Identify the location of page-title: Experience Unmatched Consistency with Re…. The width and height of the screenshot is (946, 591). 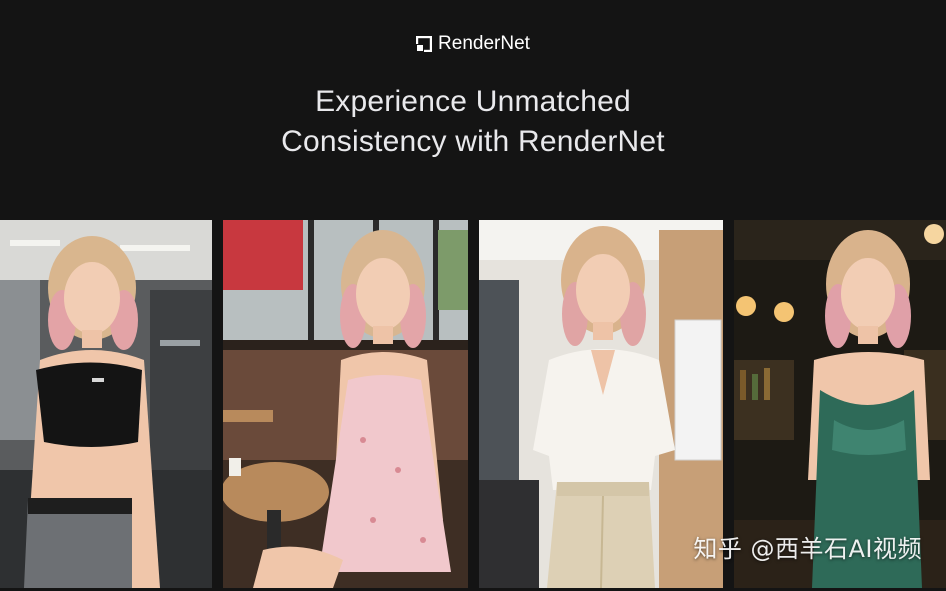
(473, 122).